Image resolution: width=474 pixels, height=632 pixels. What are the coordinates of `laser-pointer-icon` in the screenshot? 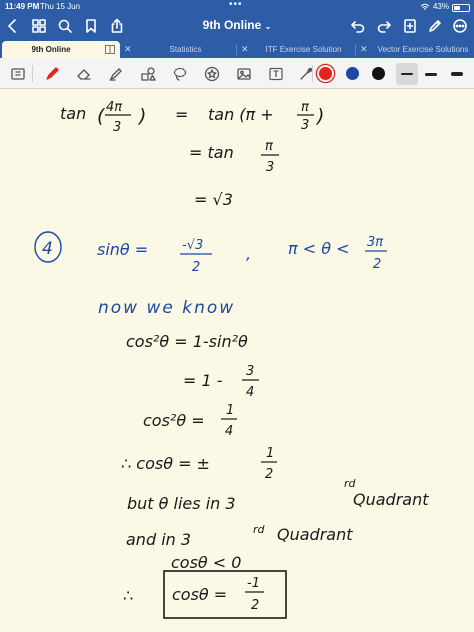 It's located at (306, 74).